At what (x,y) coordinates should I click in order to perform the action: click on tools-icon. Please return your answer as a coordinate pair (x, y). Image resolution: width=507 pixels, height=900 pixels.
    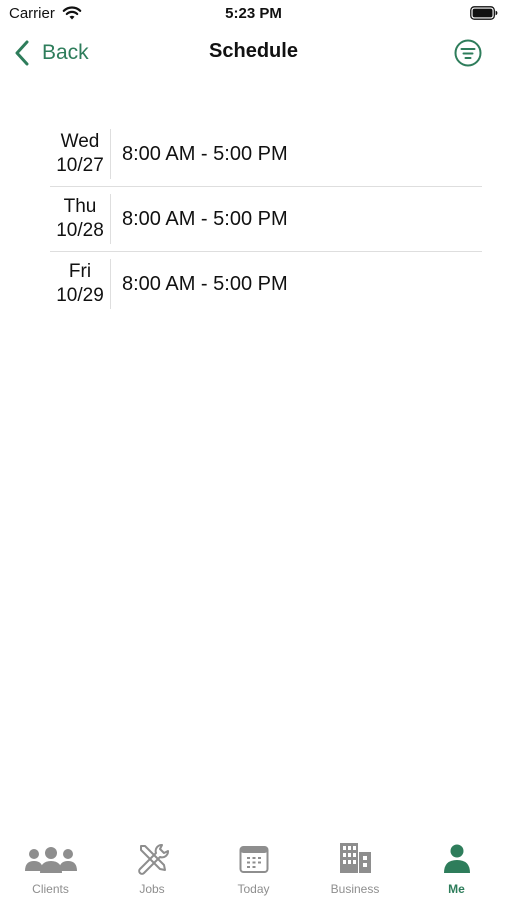
    Looking at the image, I should click on (153, 859).